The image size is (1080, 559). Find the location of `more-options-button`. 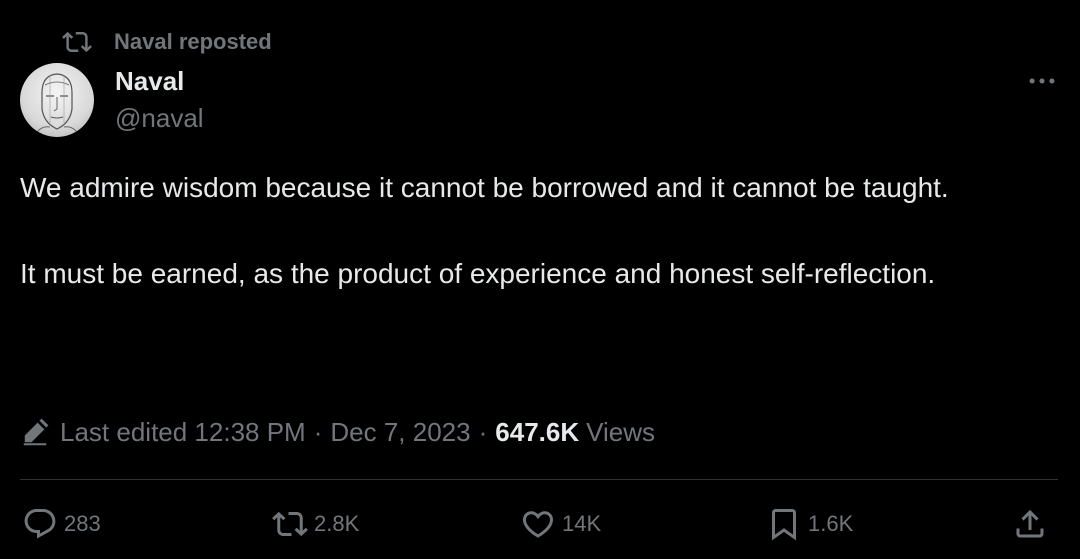

more-options-button is located at coordinates (1042, 81).